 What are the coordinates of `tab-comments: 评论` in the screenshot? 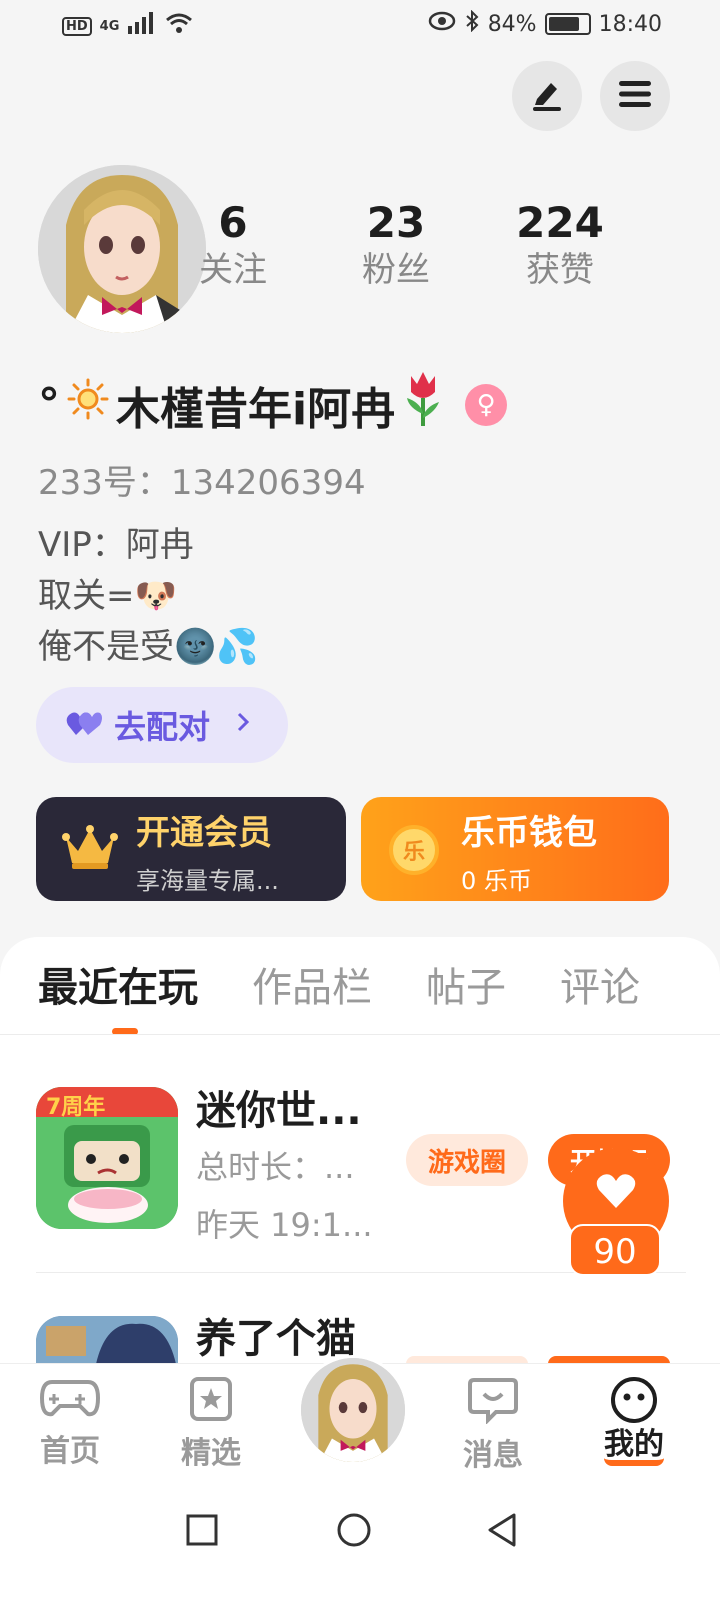 It's located at (600, 988).